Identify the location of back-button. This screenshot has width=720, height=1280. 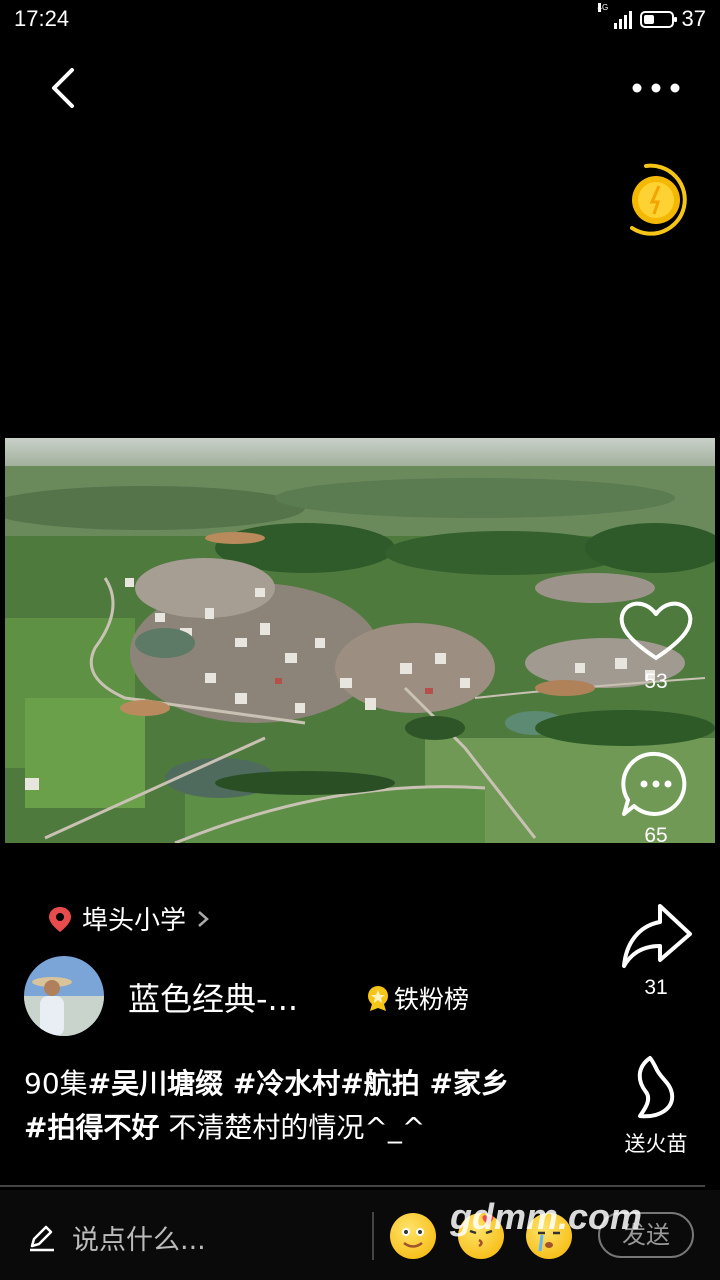
(64, 88).